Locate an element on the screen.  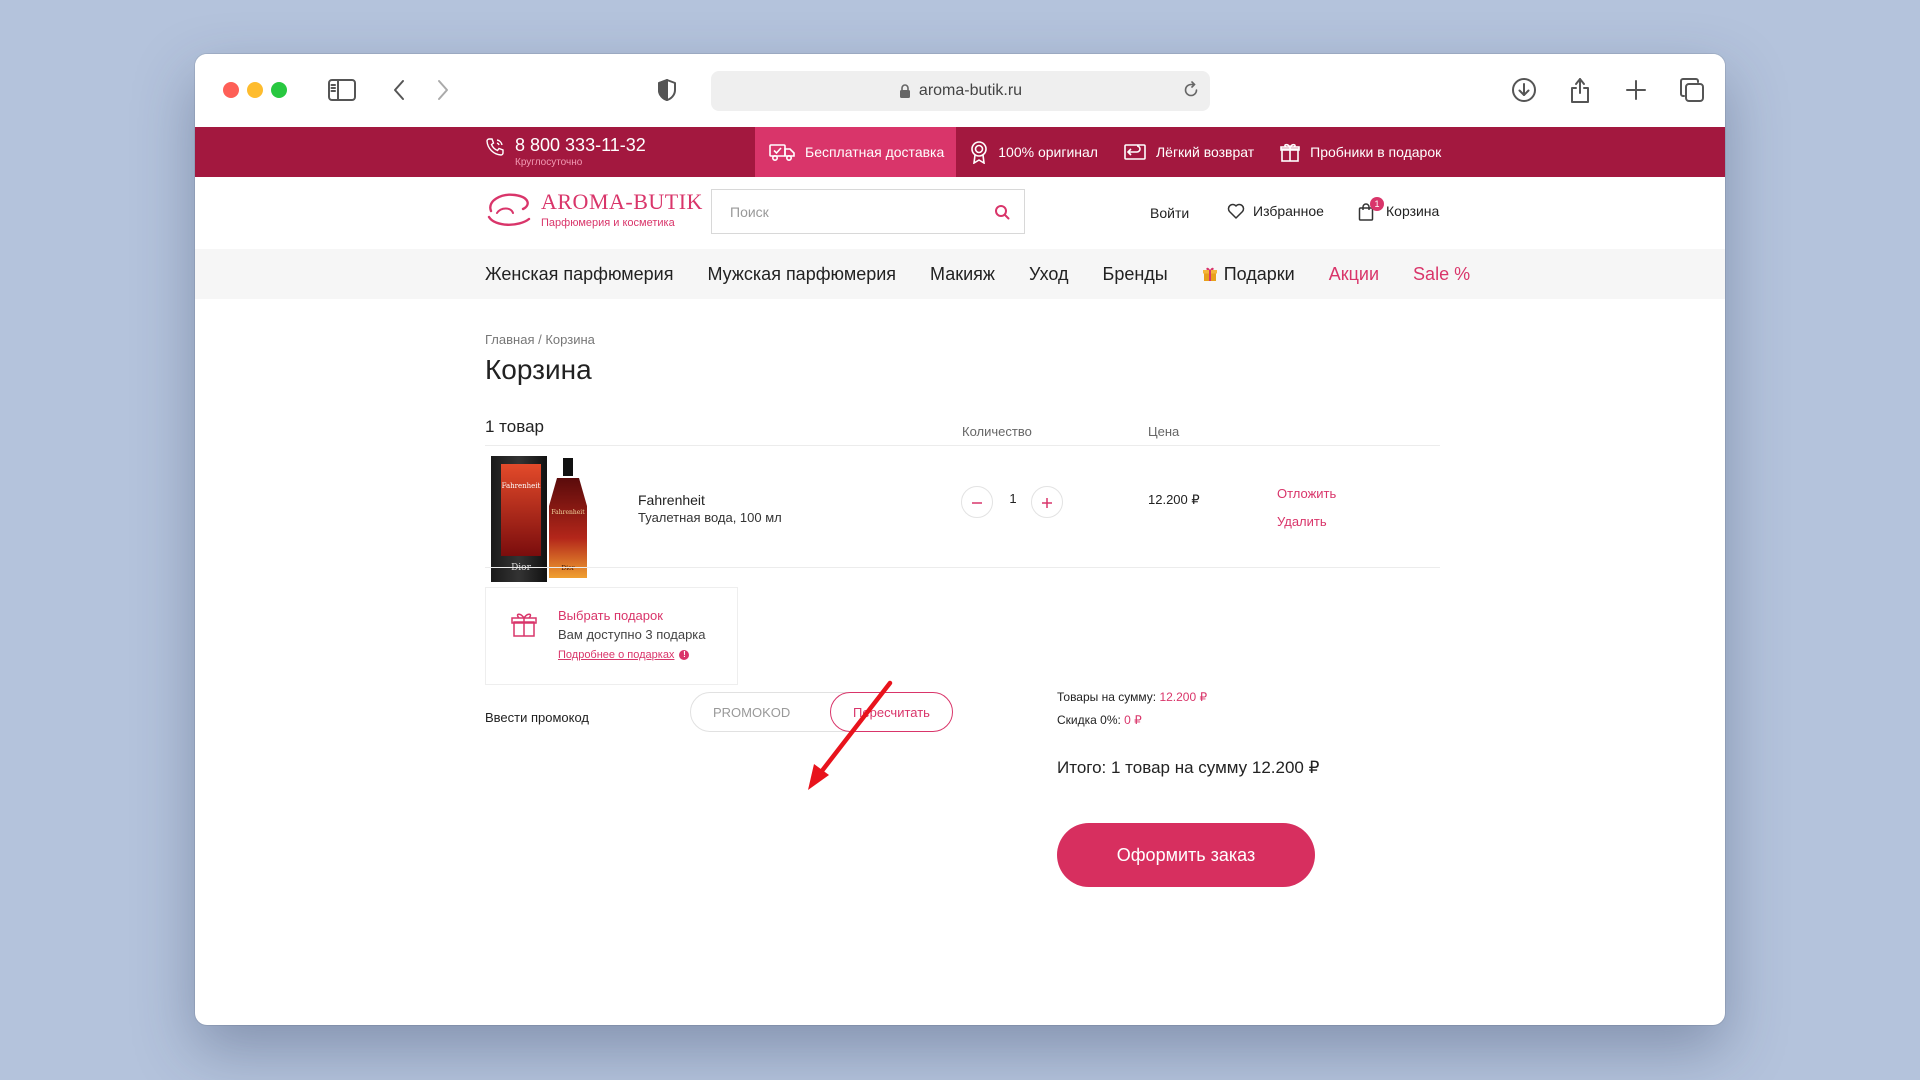
quantity-increase-button is located at coordinates (1047, 502).